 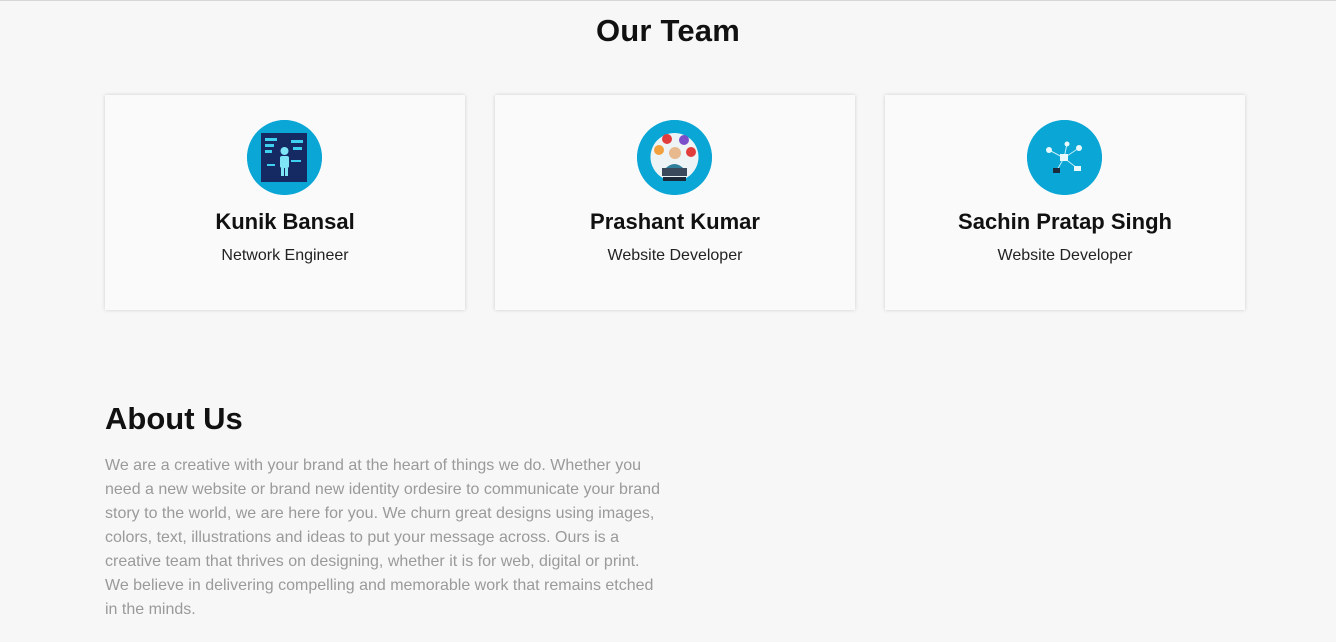 What do you see at coordinates (1065, 202) in the screenshot?
I see `team-member-card: Sachin Pratap Singh Website Developer` at bounding box center [1065, 202].